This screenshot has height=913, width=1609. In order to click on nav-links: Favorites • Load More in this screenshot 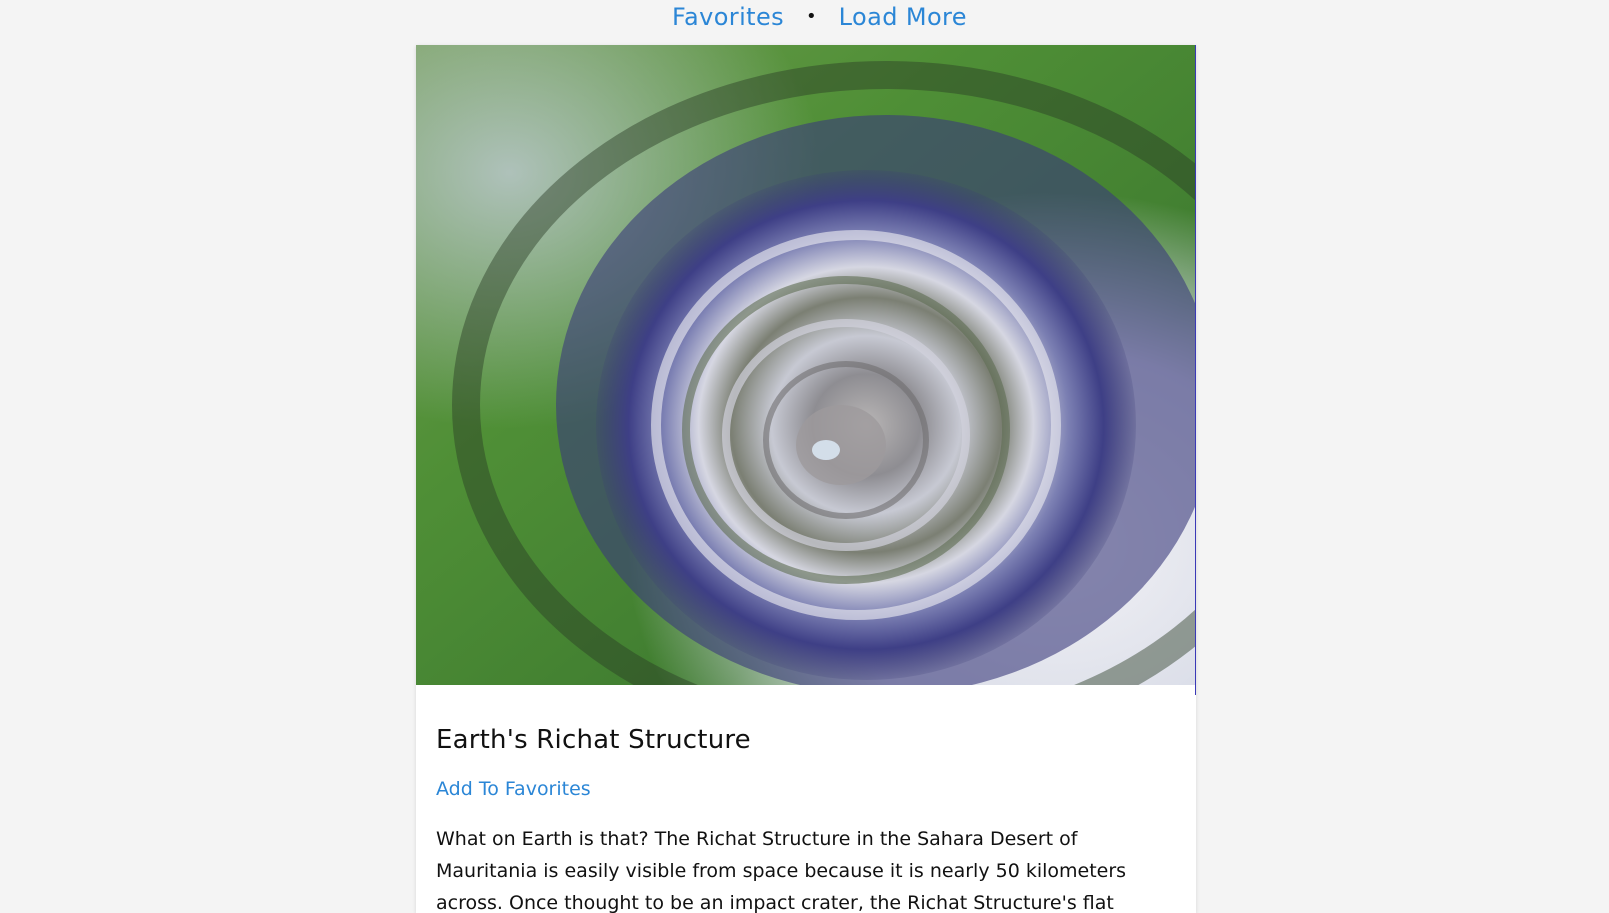, I will do `click(819, 17)`.